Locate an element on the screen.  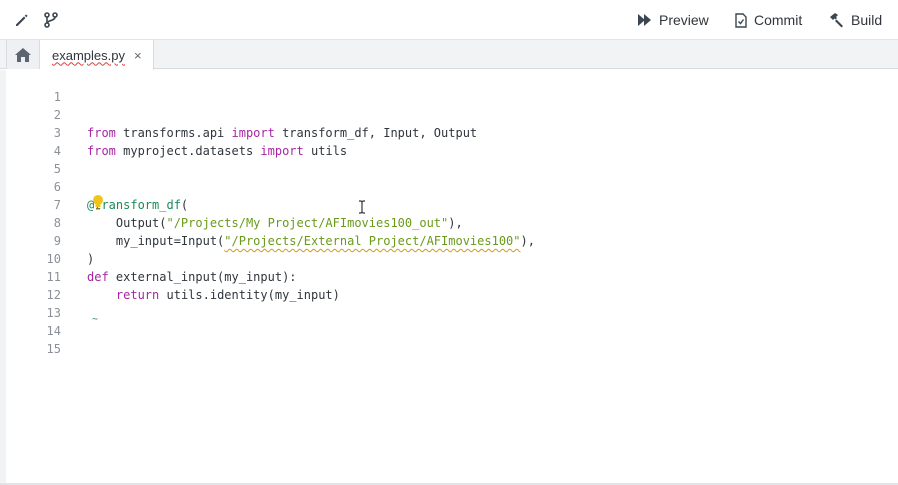
build-button: Build is located at coordinates (855, 20).